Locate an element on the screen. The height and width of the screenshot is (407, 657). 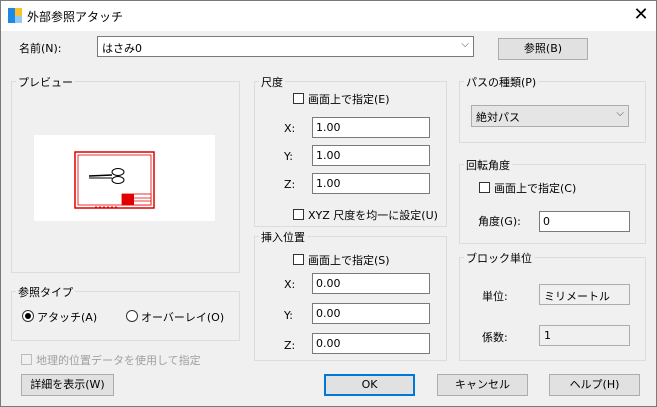
preview-drawing is located at coordinates (114, 180).